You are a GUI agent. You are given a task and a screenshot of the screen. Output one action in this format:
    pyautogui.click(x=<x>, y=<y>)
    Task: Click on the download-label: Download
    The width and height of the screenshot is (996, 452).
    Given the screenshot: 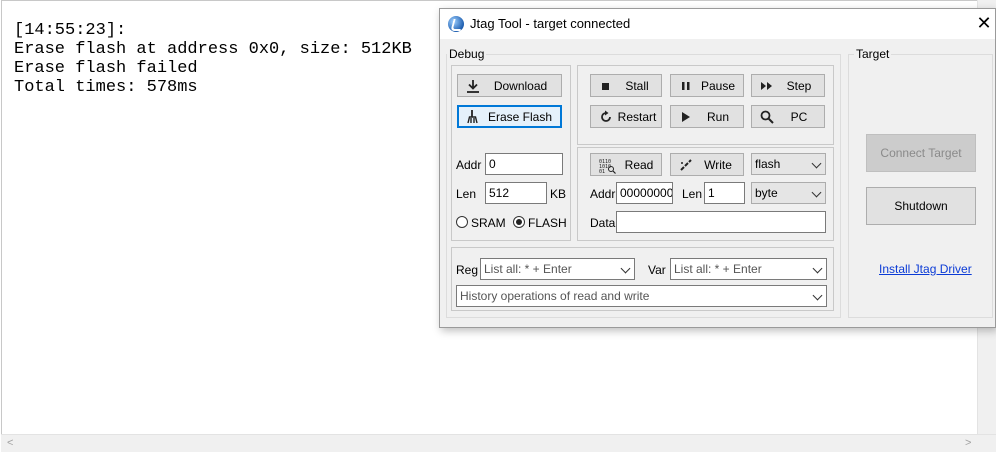 What is the action you would take?
    pyautogui.click(x=520, y=85)
    